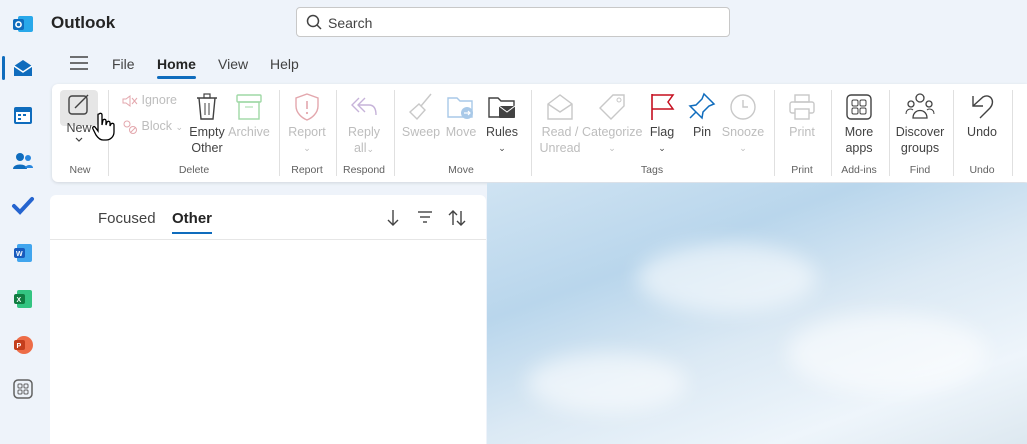 This screenshot has height=444, width=1027. Describe the element at coordinates (192, 222) in the screenshot. I see `tab-other: Other` at that location.